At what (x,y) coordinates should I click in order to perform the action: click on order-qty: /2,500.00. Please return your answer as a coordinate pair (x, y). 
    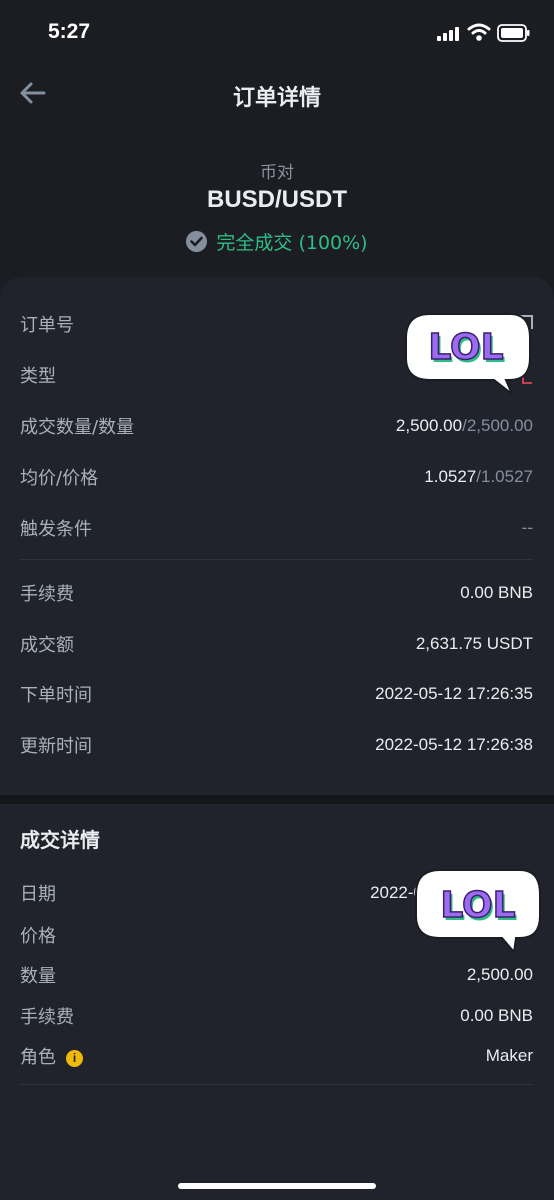
    Looking at the image, I should click on (497, 425).